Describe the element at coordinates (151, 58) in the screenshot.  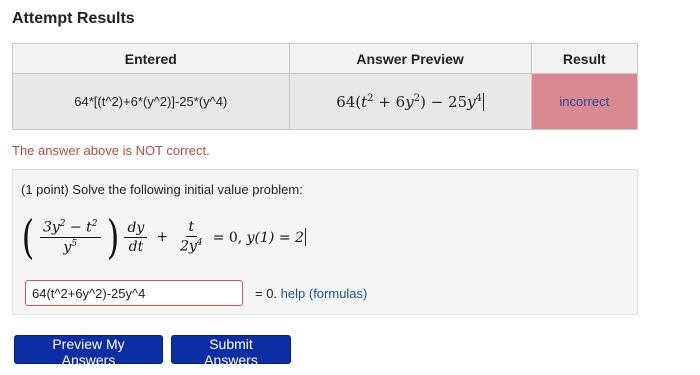
I see `header-entered: Entered` at that location.